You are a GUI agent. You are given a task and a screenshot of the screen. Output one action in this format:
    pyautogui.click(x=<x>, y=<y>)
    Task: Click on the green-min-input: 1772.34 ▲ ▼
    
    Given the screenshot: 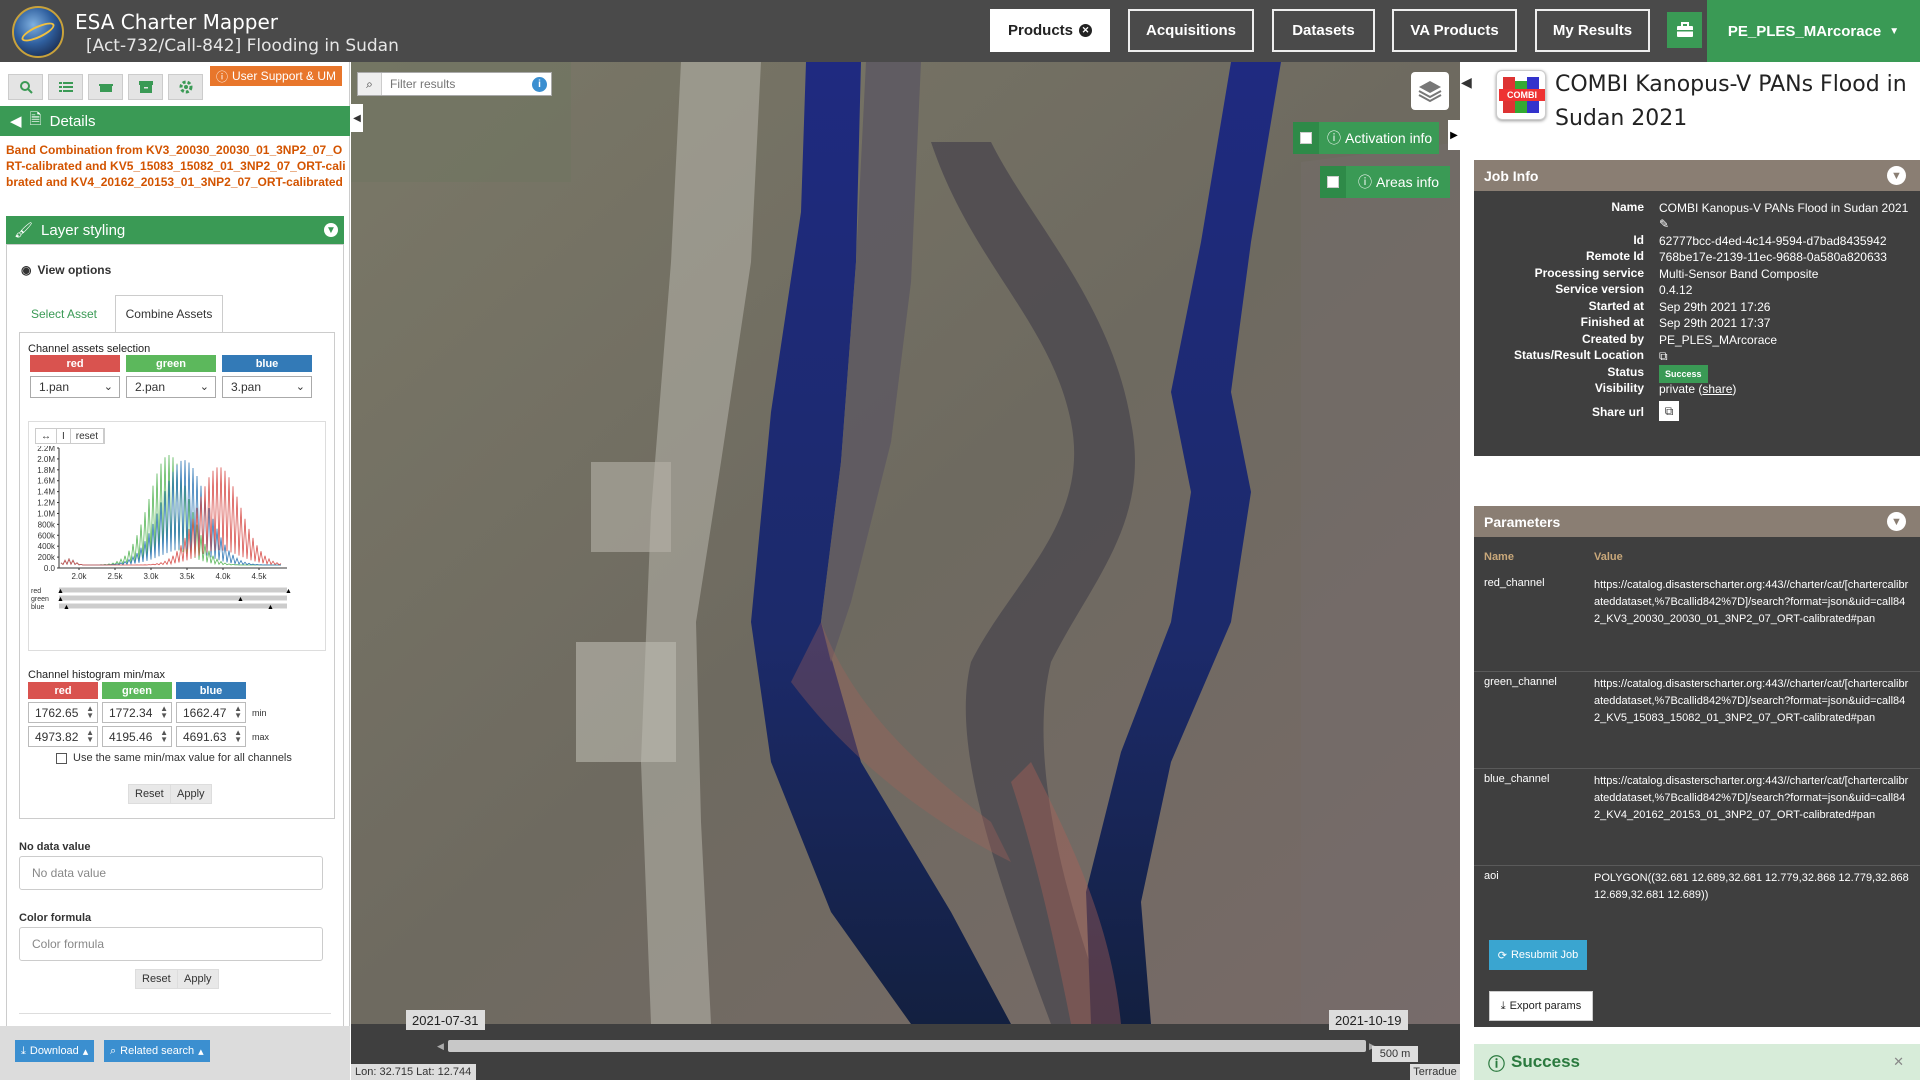 What is the action you would take?
    pyautogui.click(x=137, y=712)
    